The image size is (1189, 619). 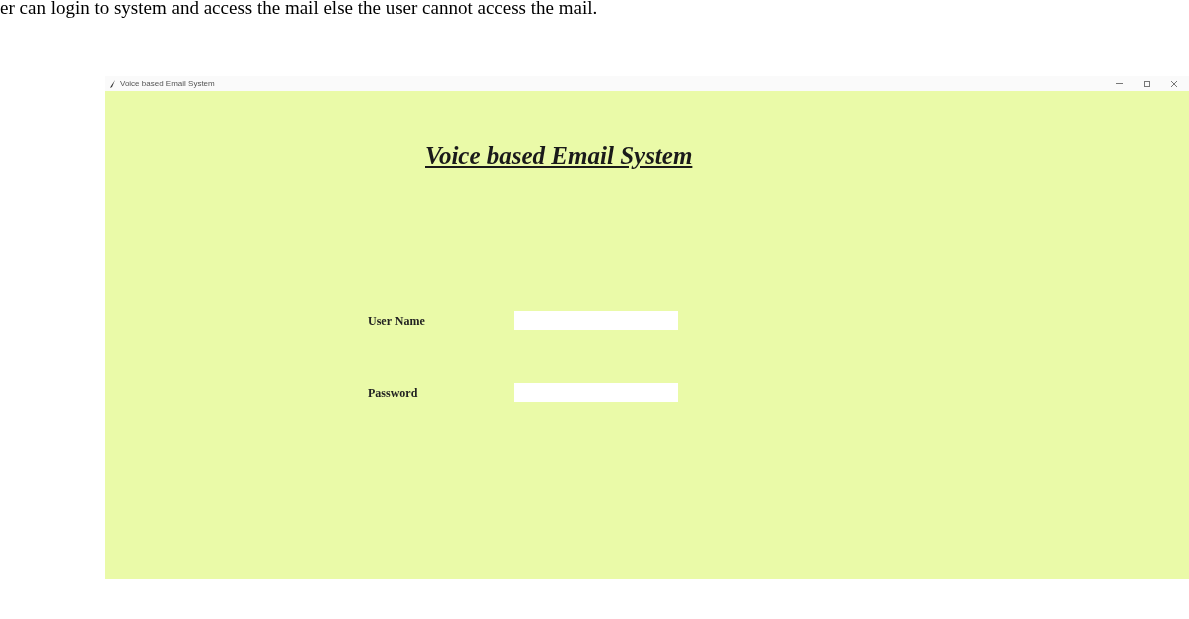 What do you see at coordinates (167, 83) in the screenshot?
I see `window-title: Voice based Email System` at bounding box center [167, 83].